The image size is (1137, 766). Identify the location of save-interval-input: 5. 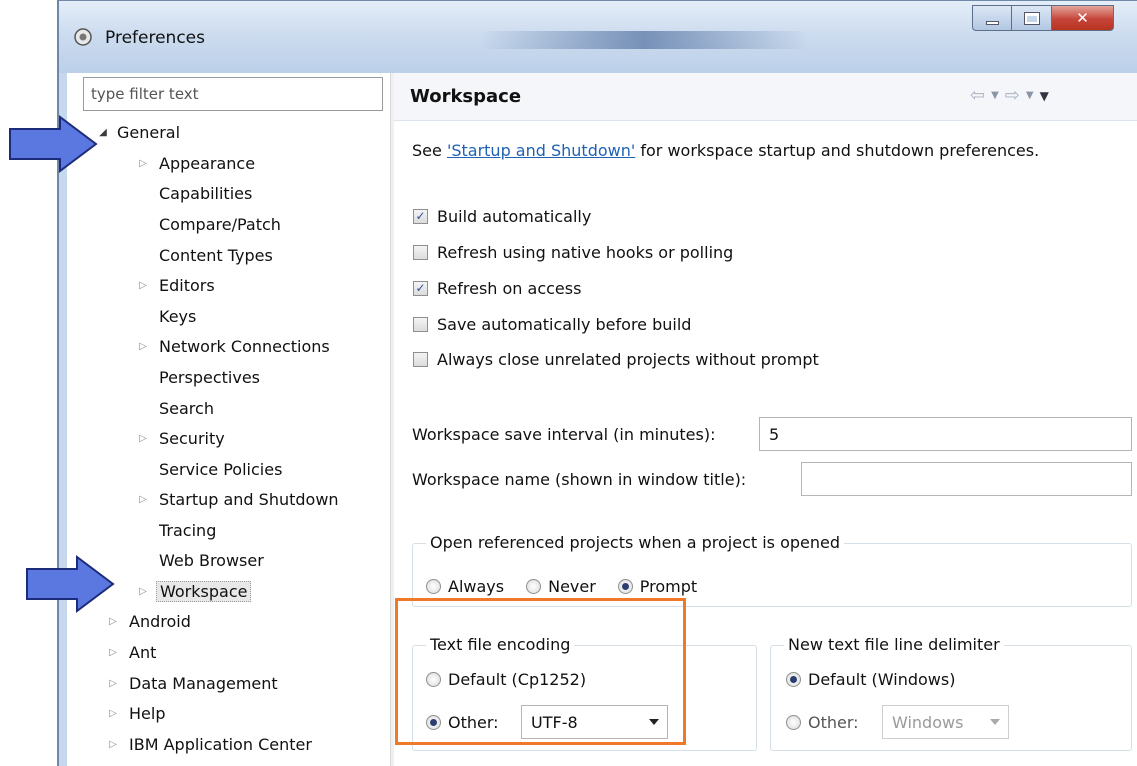
(945, 434).